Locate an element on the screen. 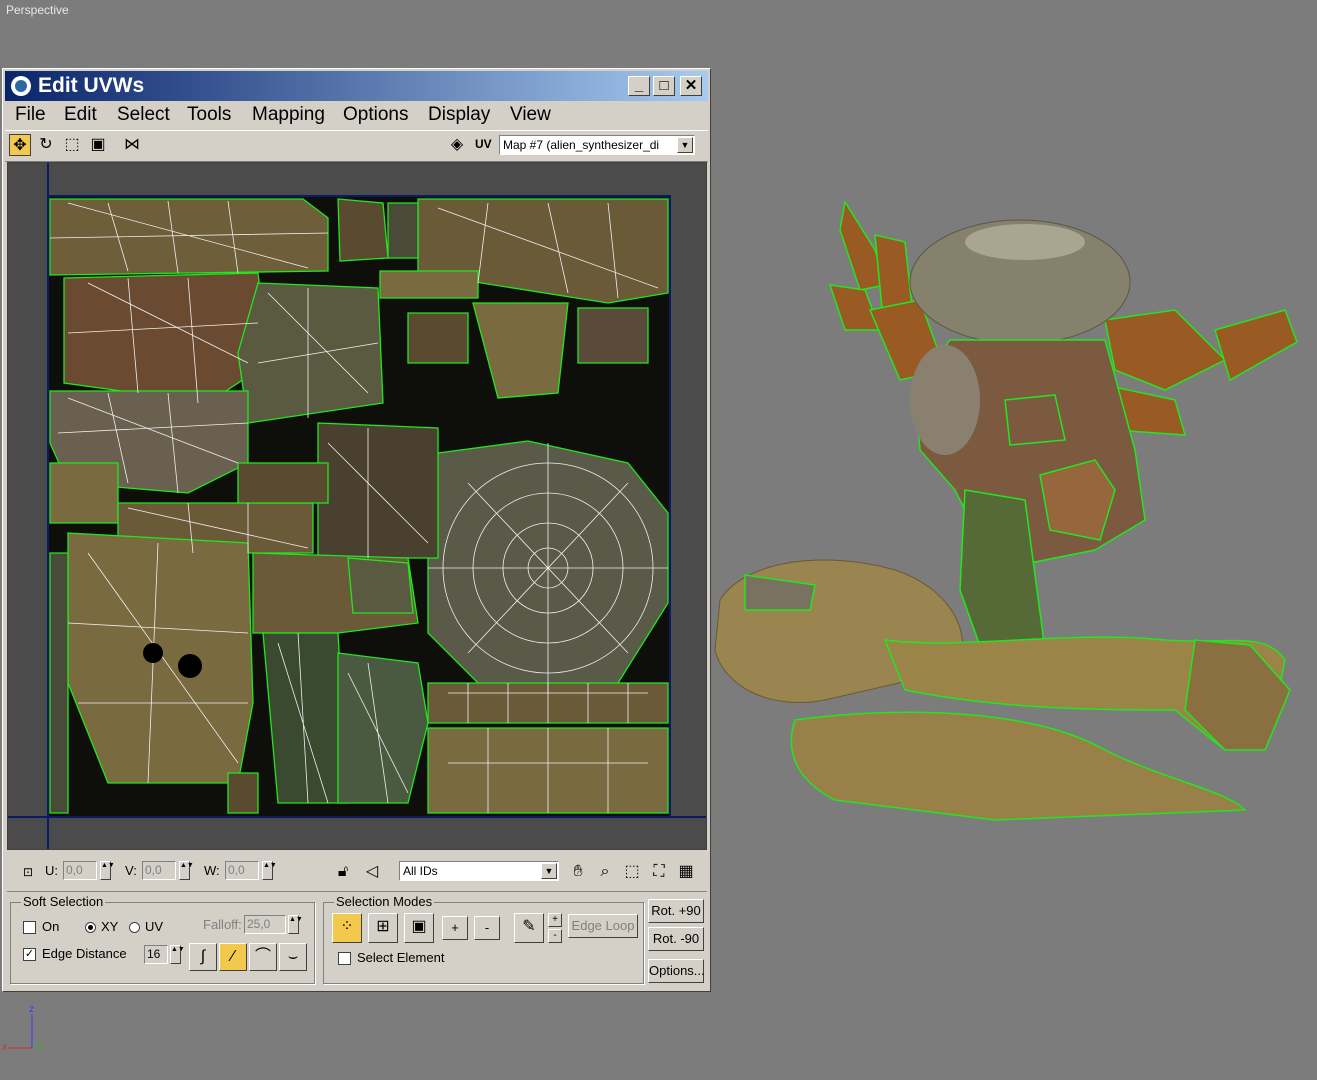  selection-modes-title: Selection Modes is located at coordinates (384, 901).